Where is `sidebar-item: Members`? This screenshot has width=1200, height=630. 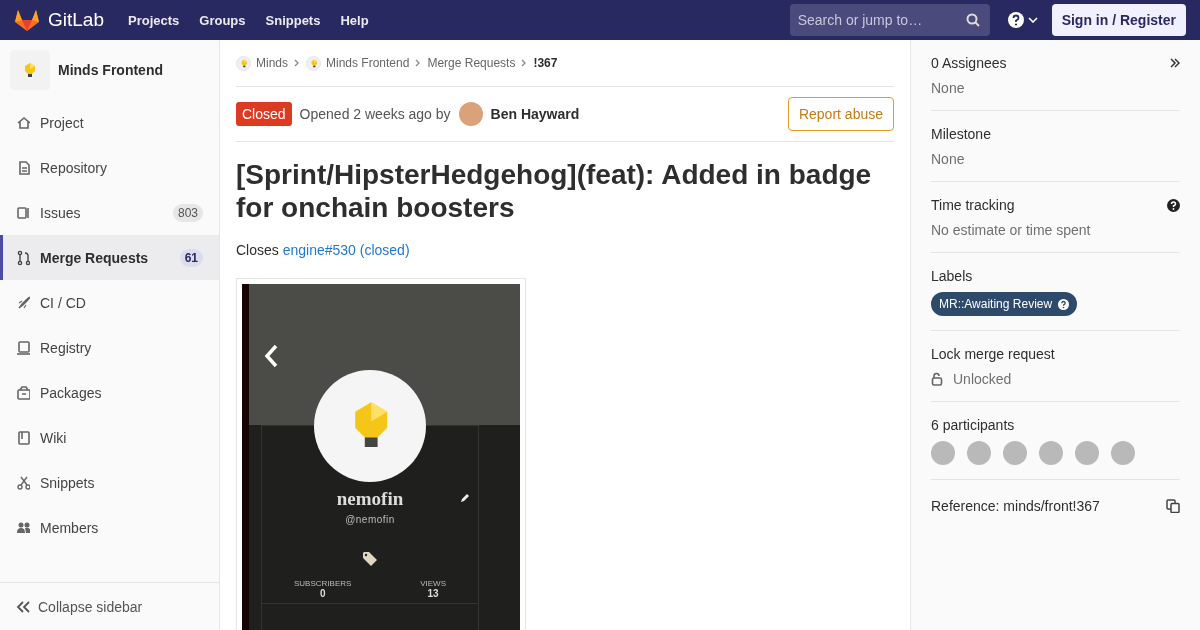 sidebar-item: Members is located at coordinates (109, 527).